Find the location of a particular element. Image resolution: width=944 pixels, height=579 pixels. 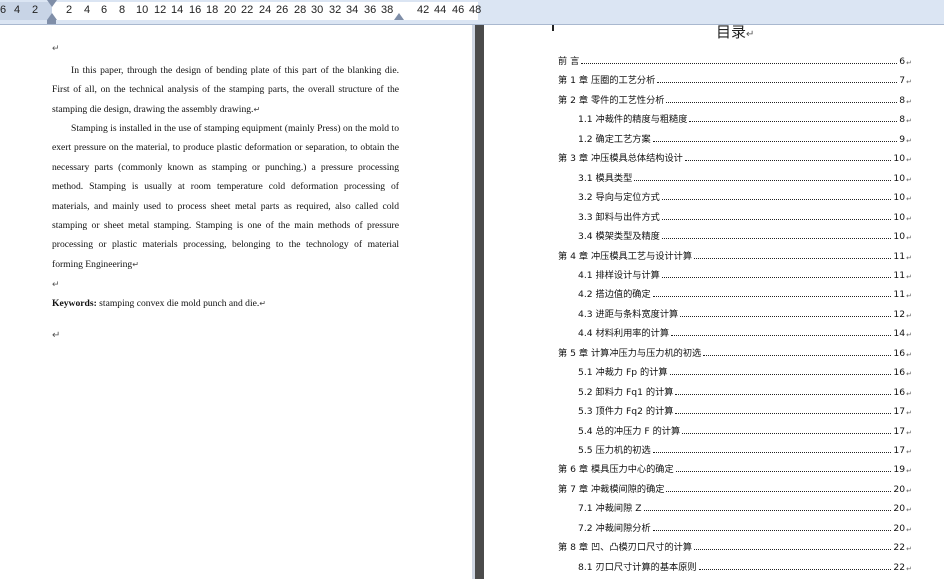

toc-entry-label: 3.1 模具类型 is located at coordinates (605, 178).